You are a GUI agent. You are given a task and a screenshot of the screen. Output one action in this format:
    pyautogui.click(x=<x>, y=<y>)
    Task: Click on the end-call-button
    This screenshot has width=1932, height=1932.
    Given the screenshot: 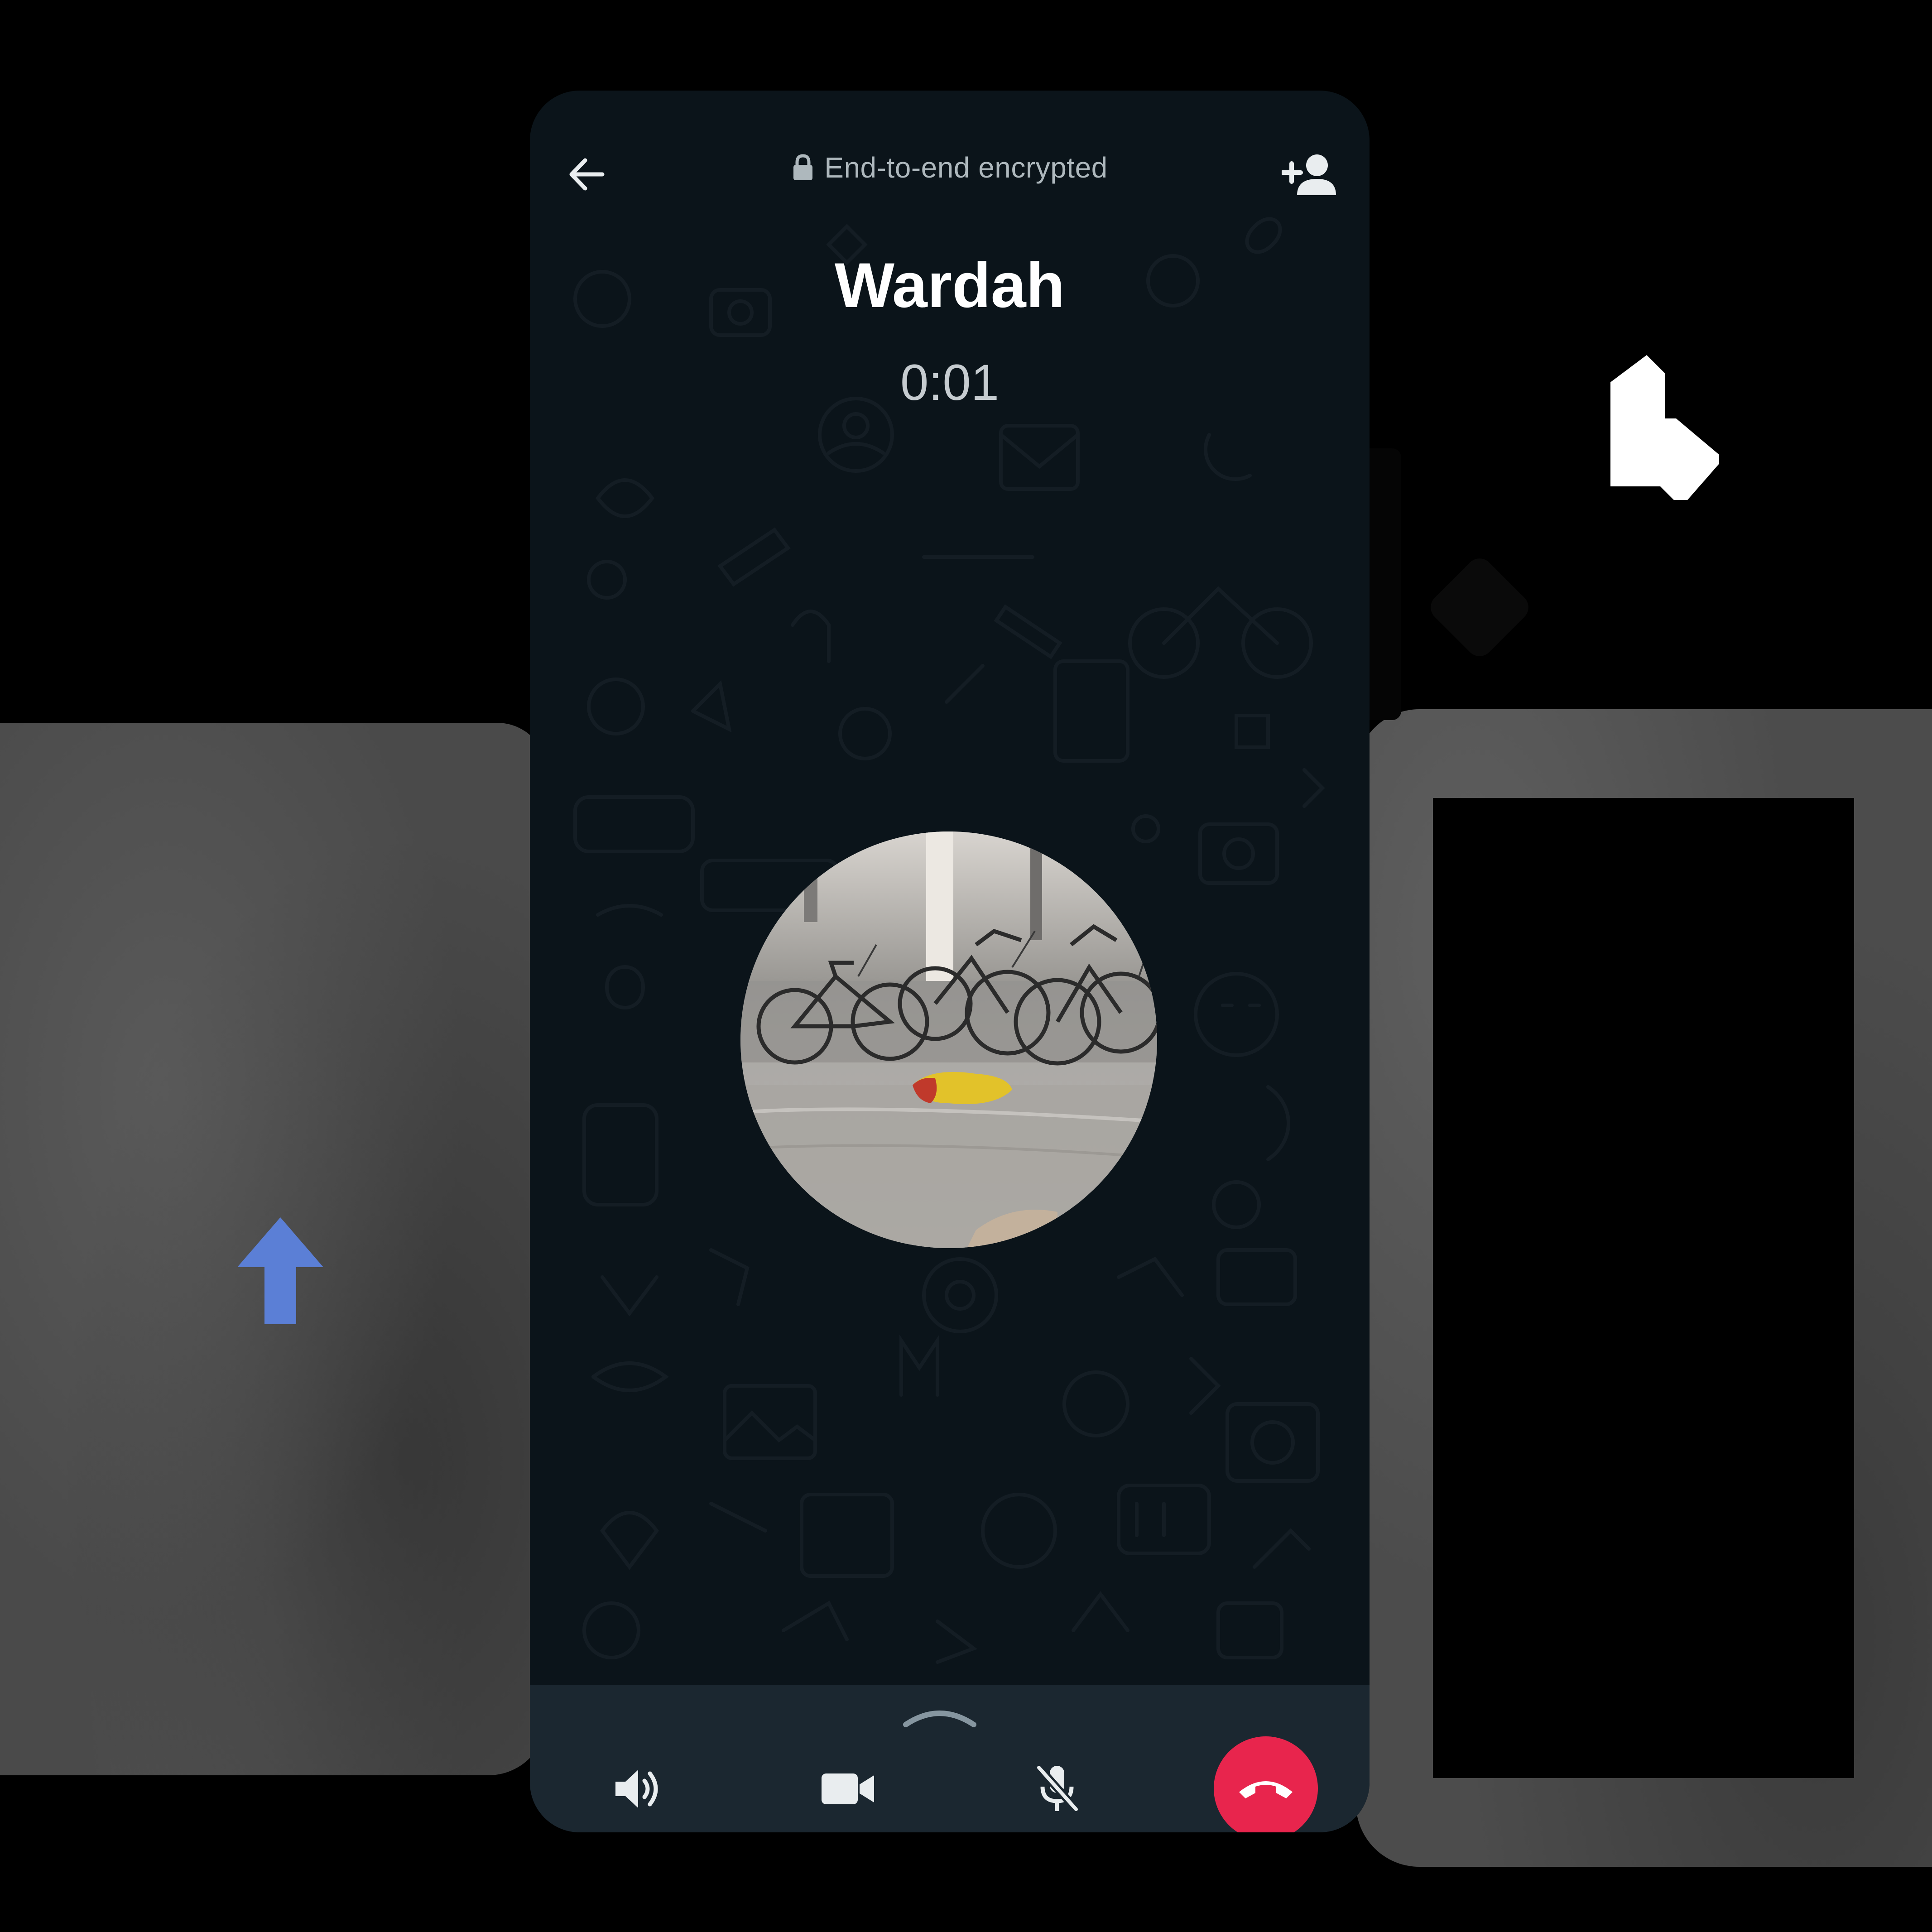 What is the action you would take?
    pyautogui.click(x=1266, y=1784)
    